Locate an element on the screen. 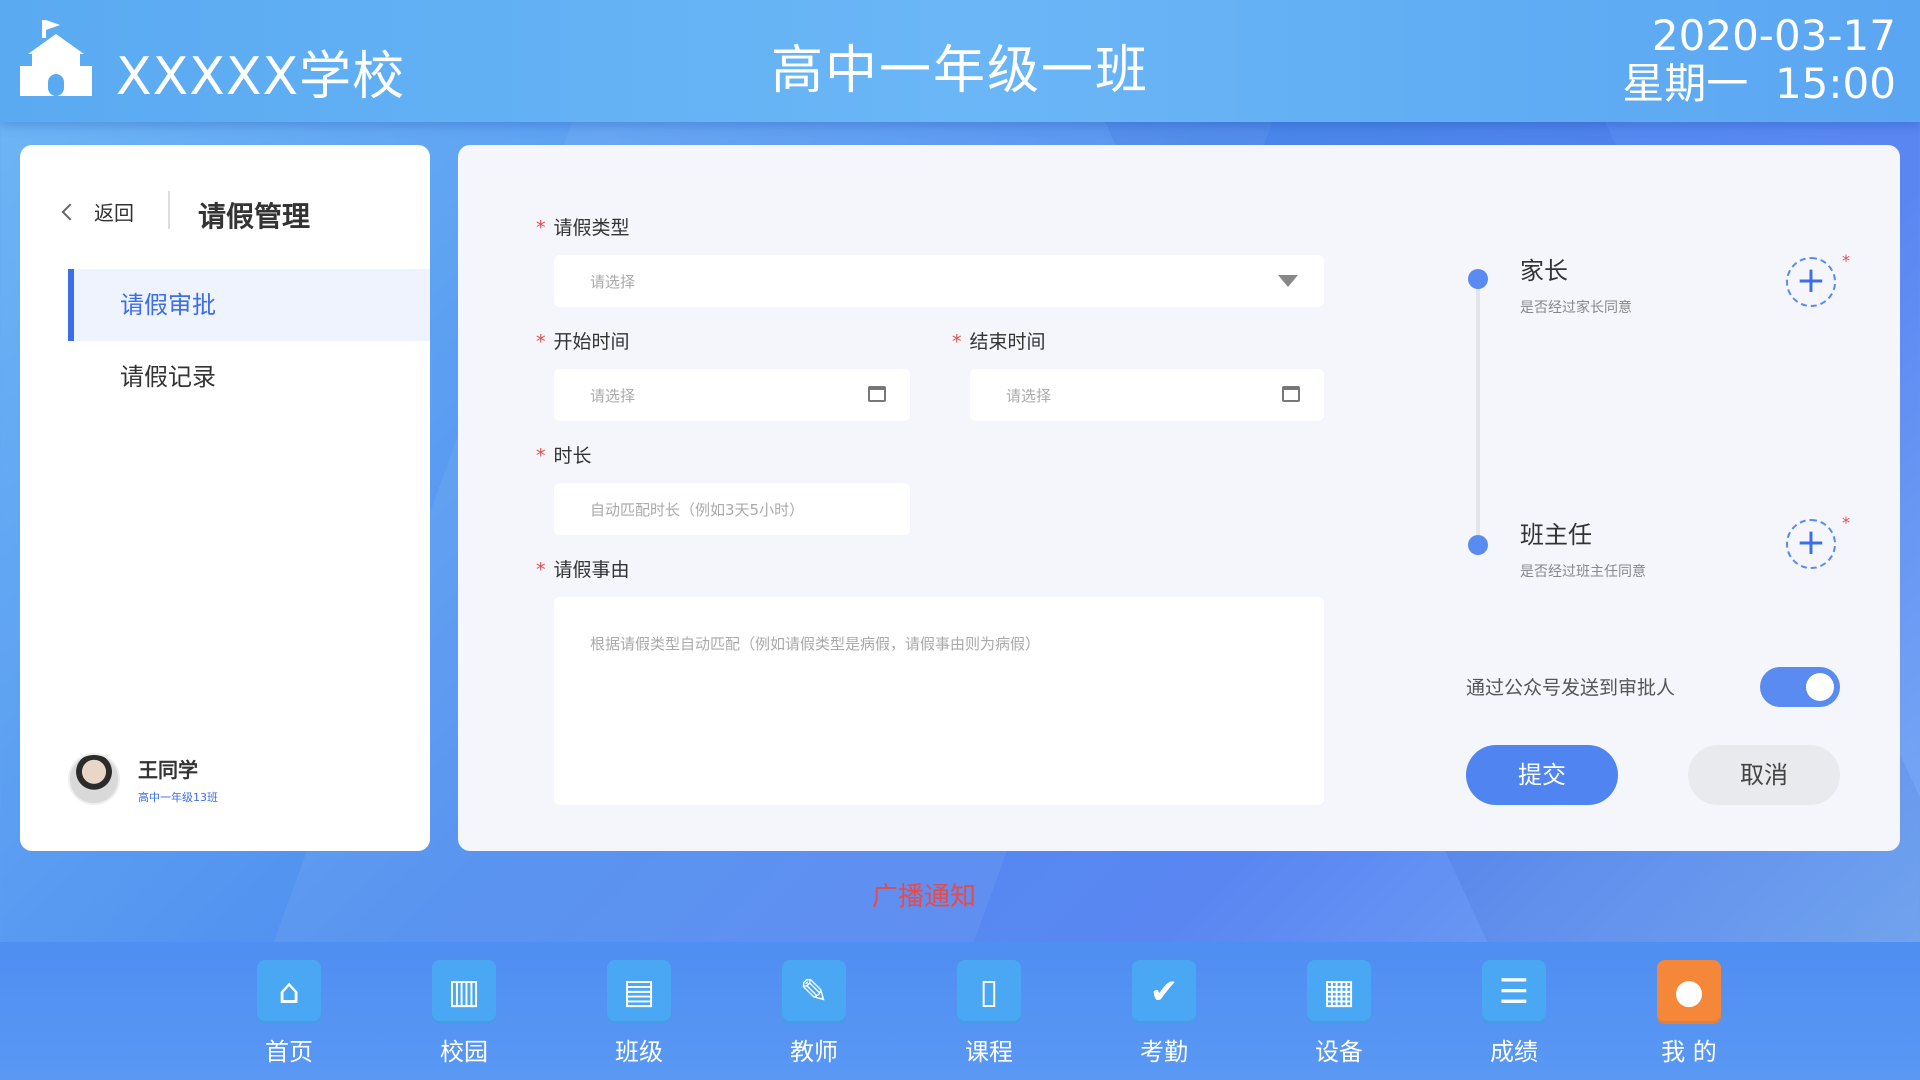 The image size is (1920, 1080). duration-placeholder: 自动匹配时长（例如3天5小时） is located at coordinates (697, 509).